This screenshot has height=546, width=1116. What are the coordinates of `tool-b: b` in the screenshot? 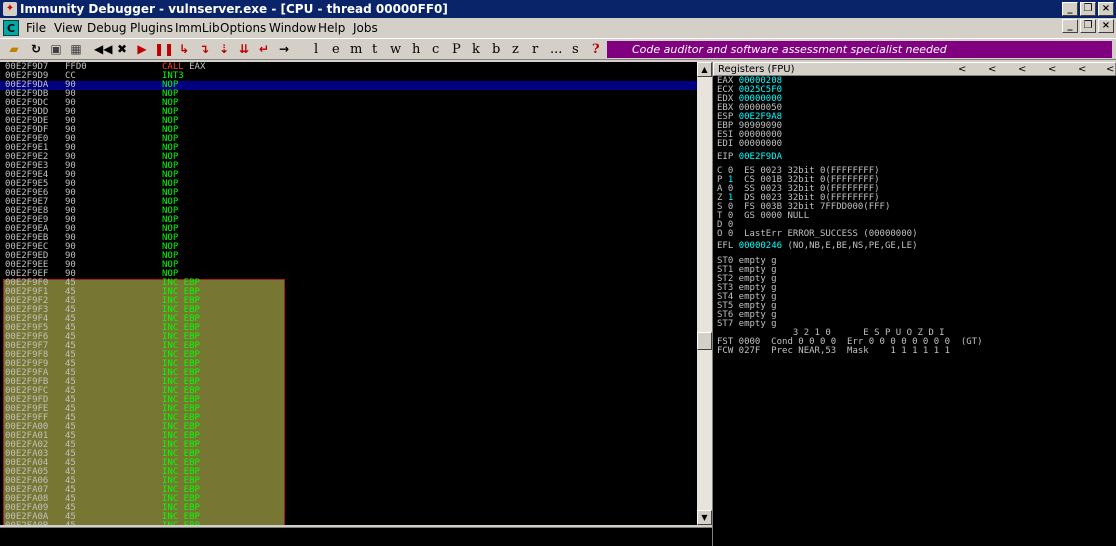 It's located at (496, 49).